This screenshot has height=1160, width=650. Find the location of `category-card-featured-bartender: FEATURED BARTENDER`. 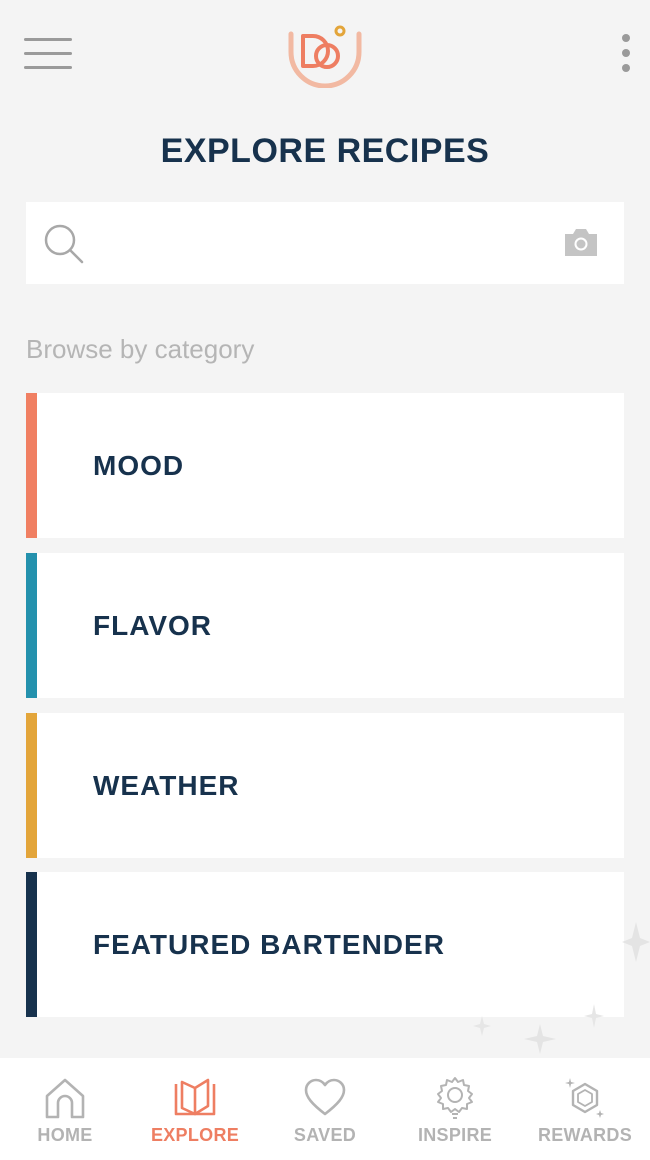

category-card-featured-bartender: FEATURED BARTENDER is located at coordinates (325, 944).